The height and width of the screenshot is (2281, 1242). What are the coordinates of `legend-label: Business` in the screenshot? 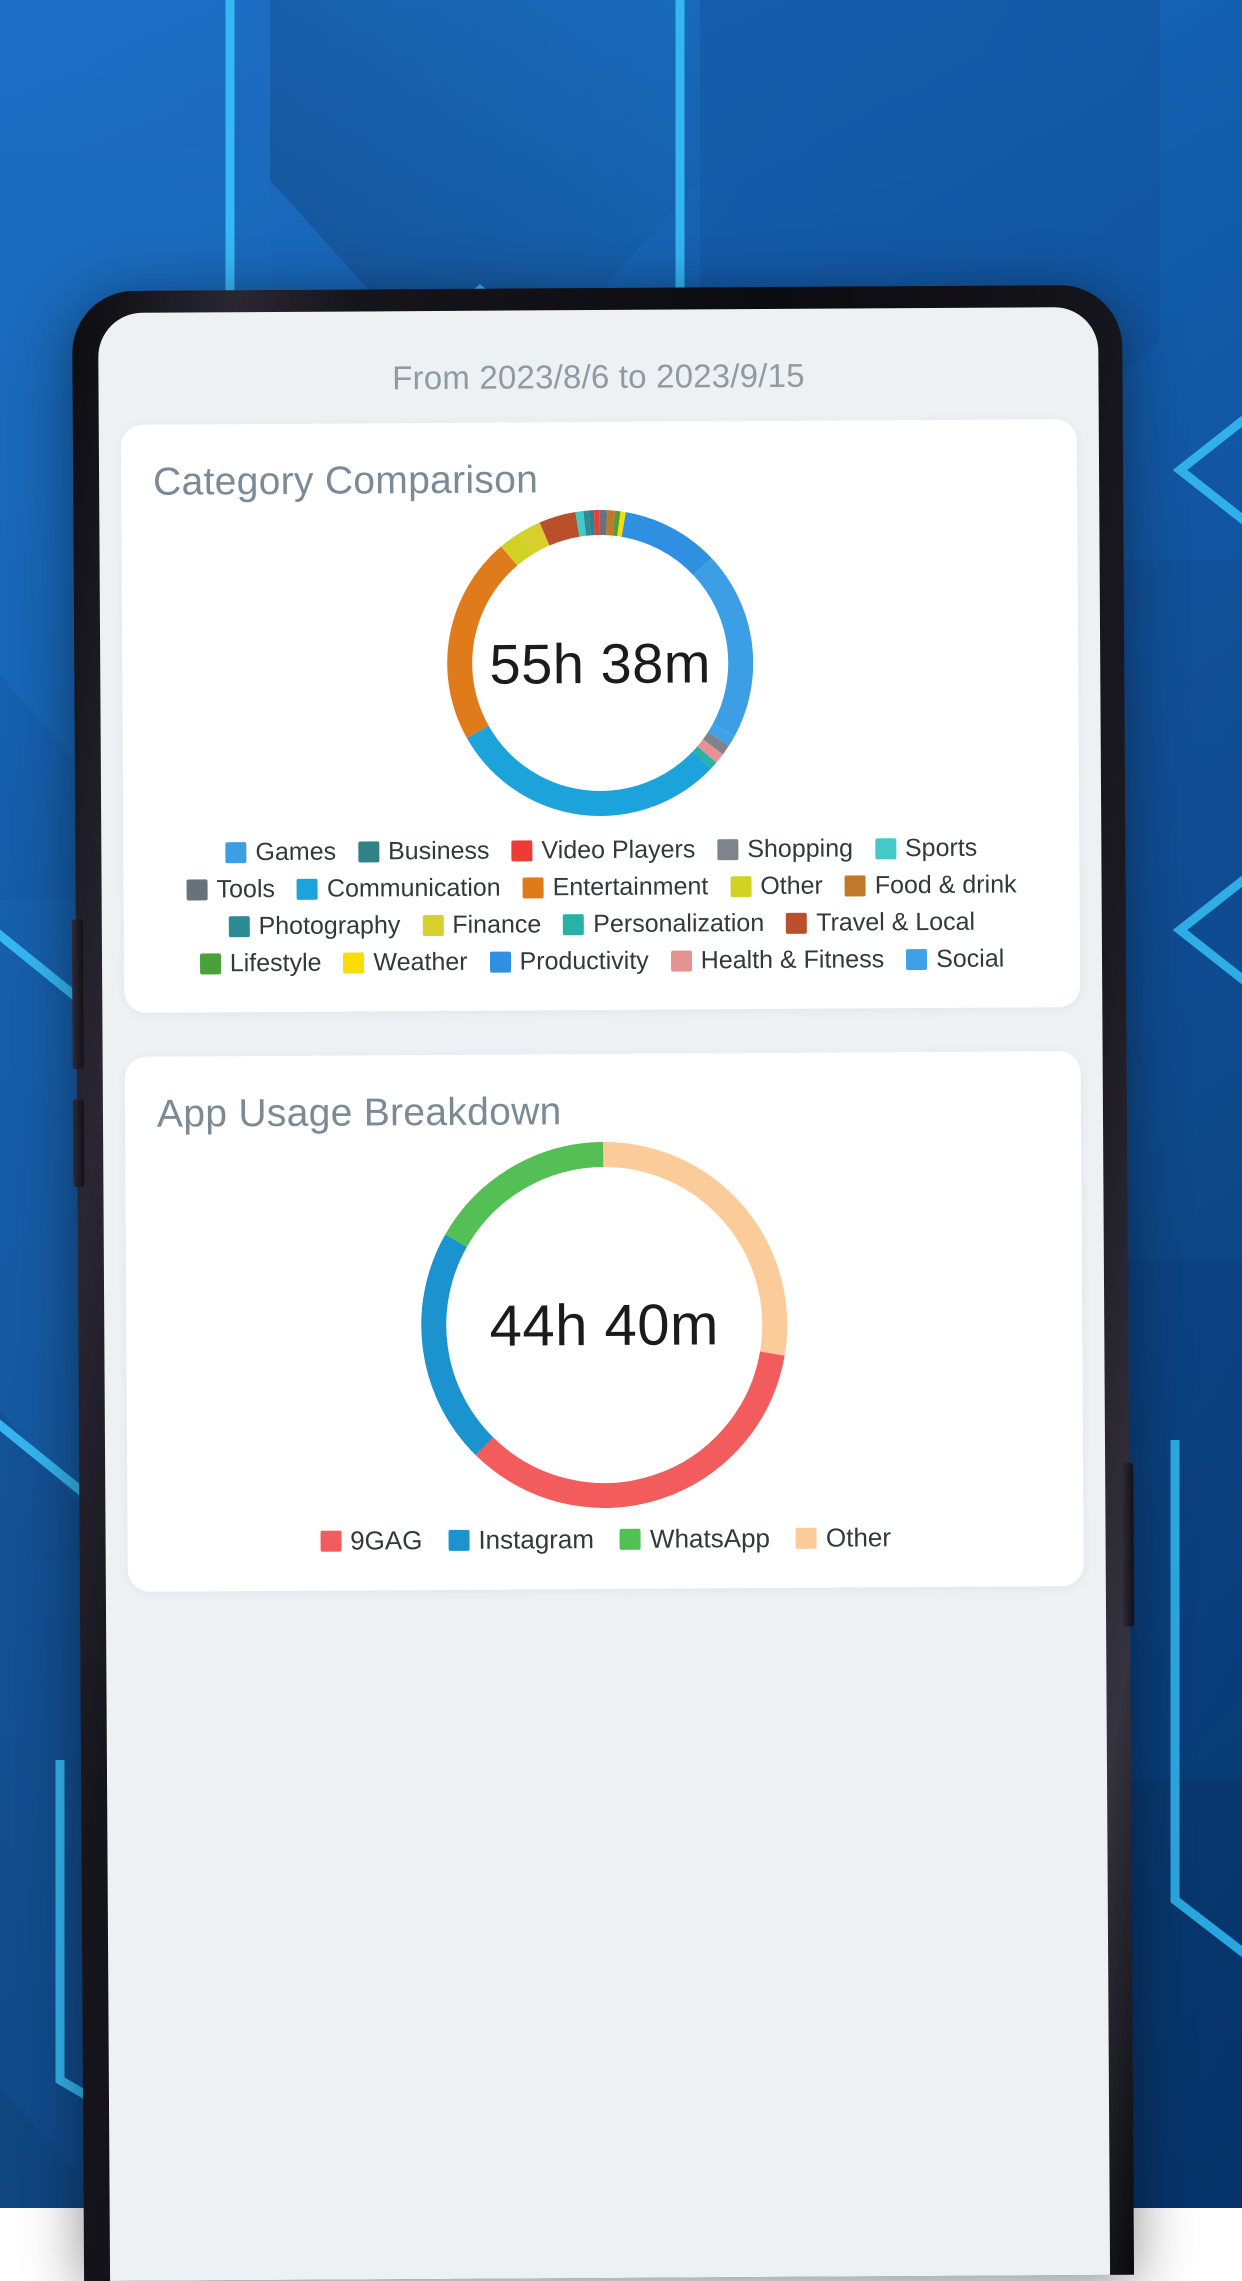 It's located at (439, 852).